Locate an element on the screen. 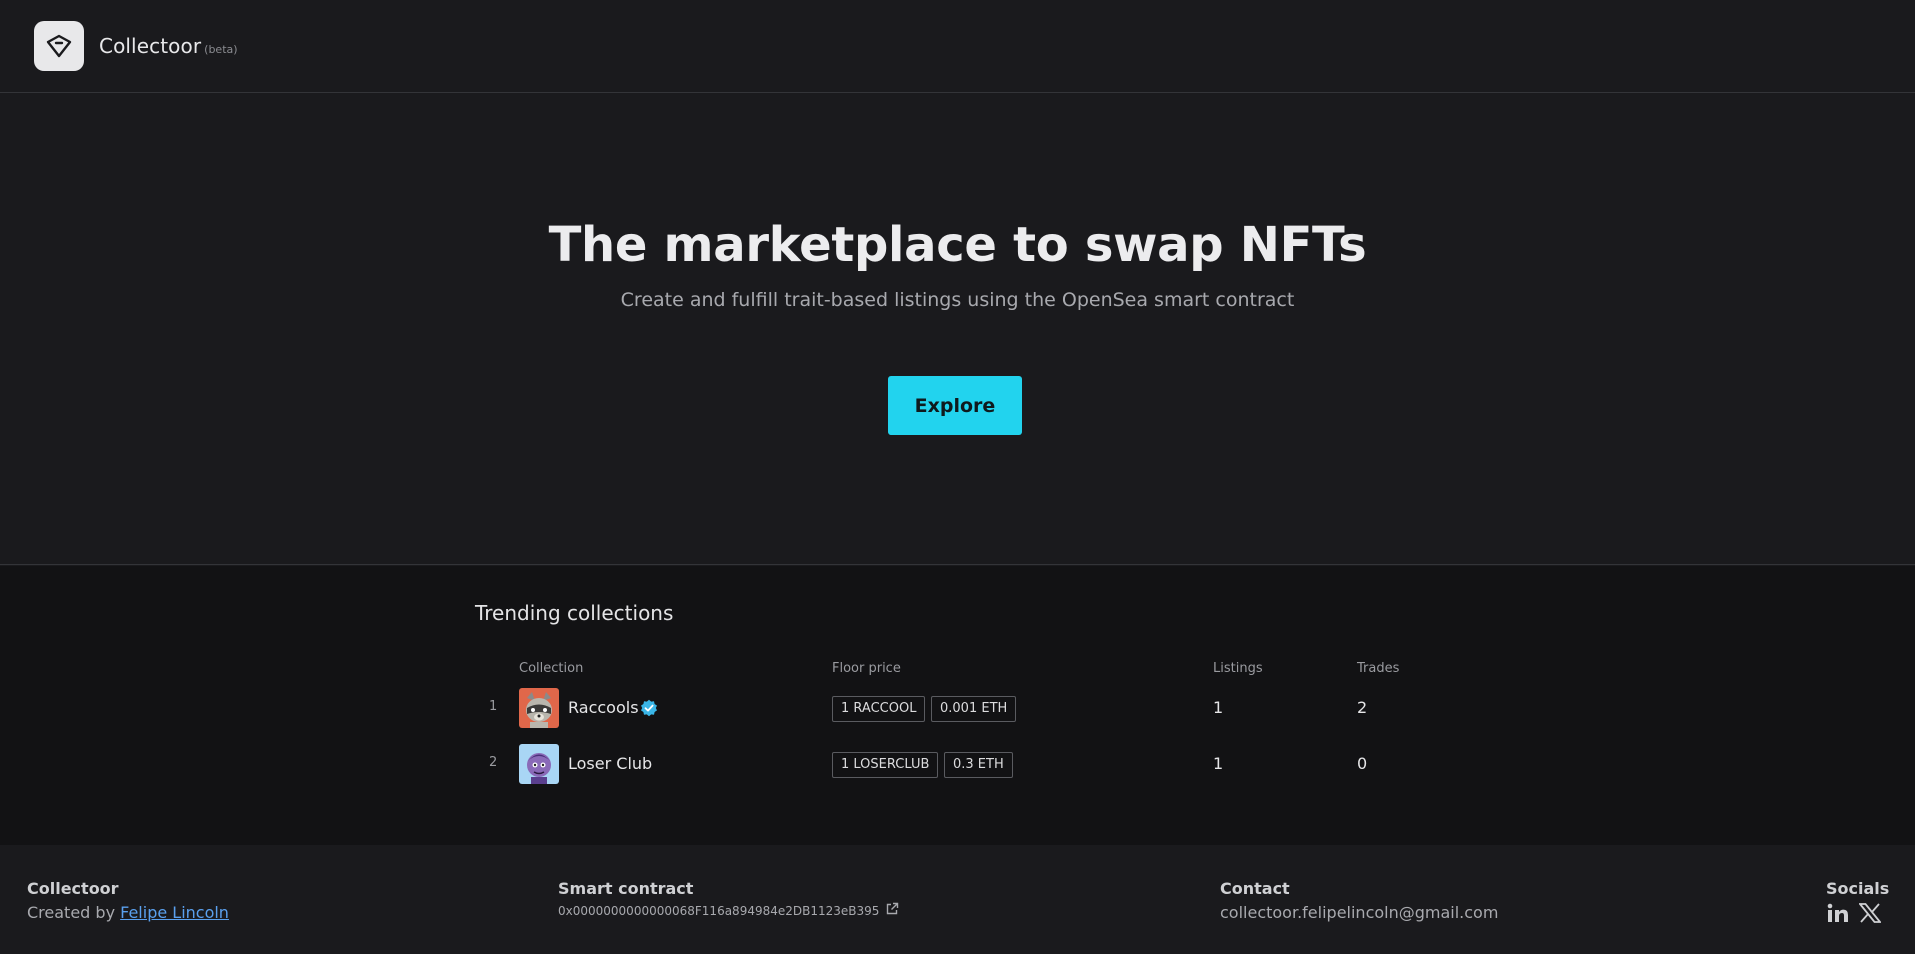 This screenshot has width=1915, height=954. column-header-floor-price: Floor price is located at coordinates (866, 668).